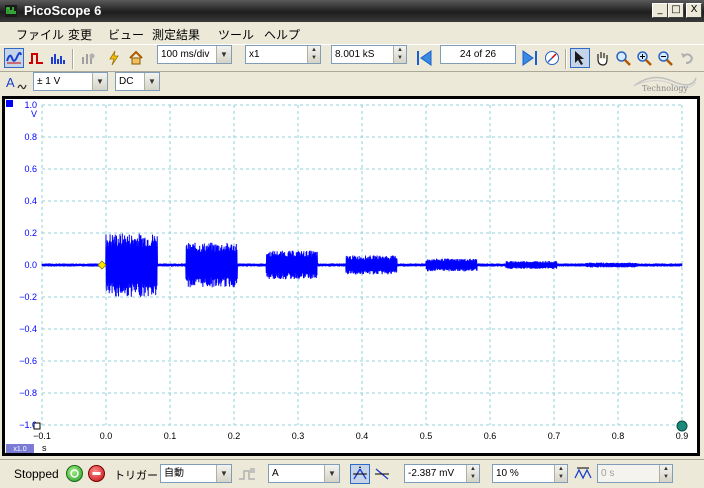 The height and width of the screenshot is (488, 704). I want to click on x-tick-label: 0.0, so click(106, 436).